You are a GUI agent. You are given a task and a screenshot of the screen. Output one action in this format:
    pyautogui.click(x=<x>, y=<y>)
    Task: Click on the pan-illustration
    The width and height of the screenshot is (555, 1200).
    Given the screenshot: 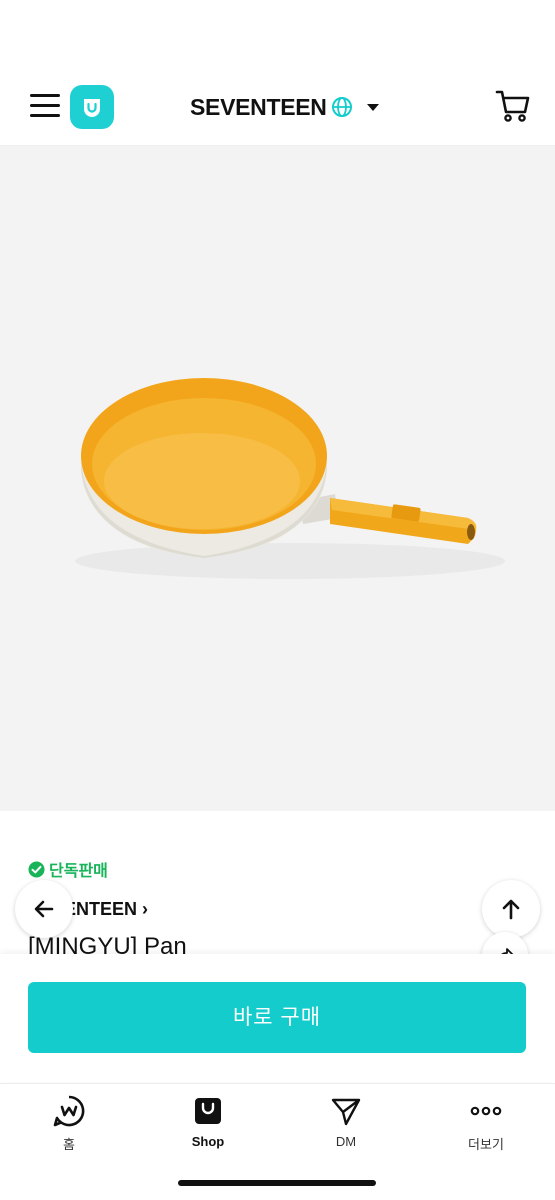 What is the action you would take?
    pyautogui.click(x=290, y=478)
    